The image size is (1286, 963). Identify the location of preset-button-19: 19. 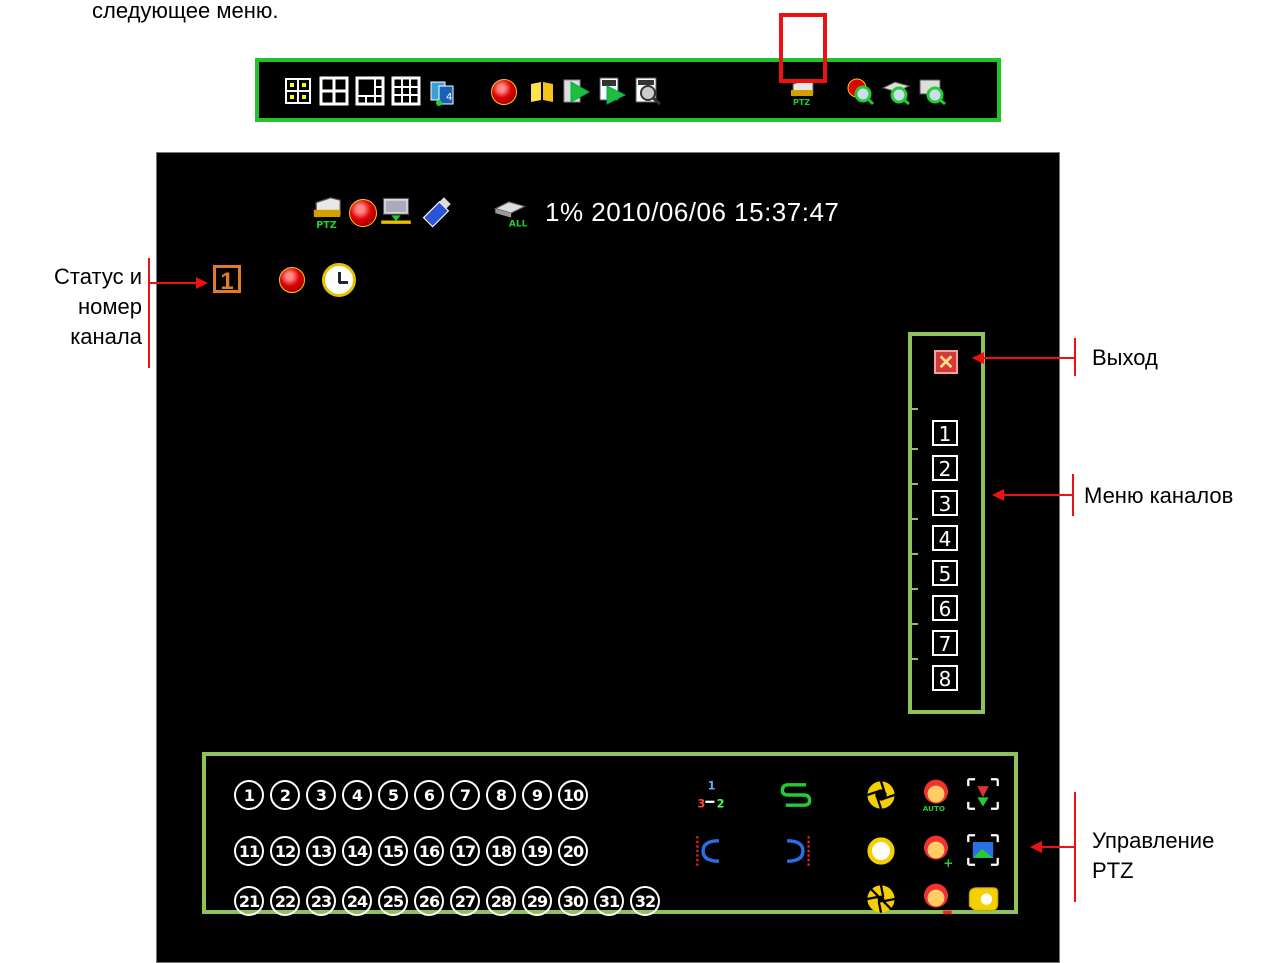
(537, 851).